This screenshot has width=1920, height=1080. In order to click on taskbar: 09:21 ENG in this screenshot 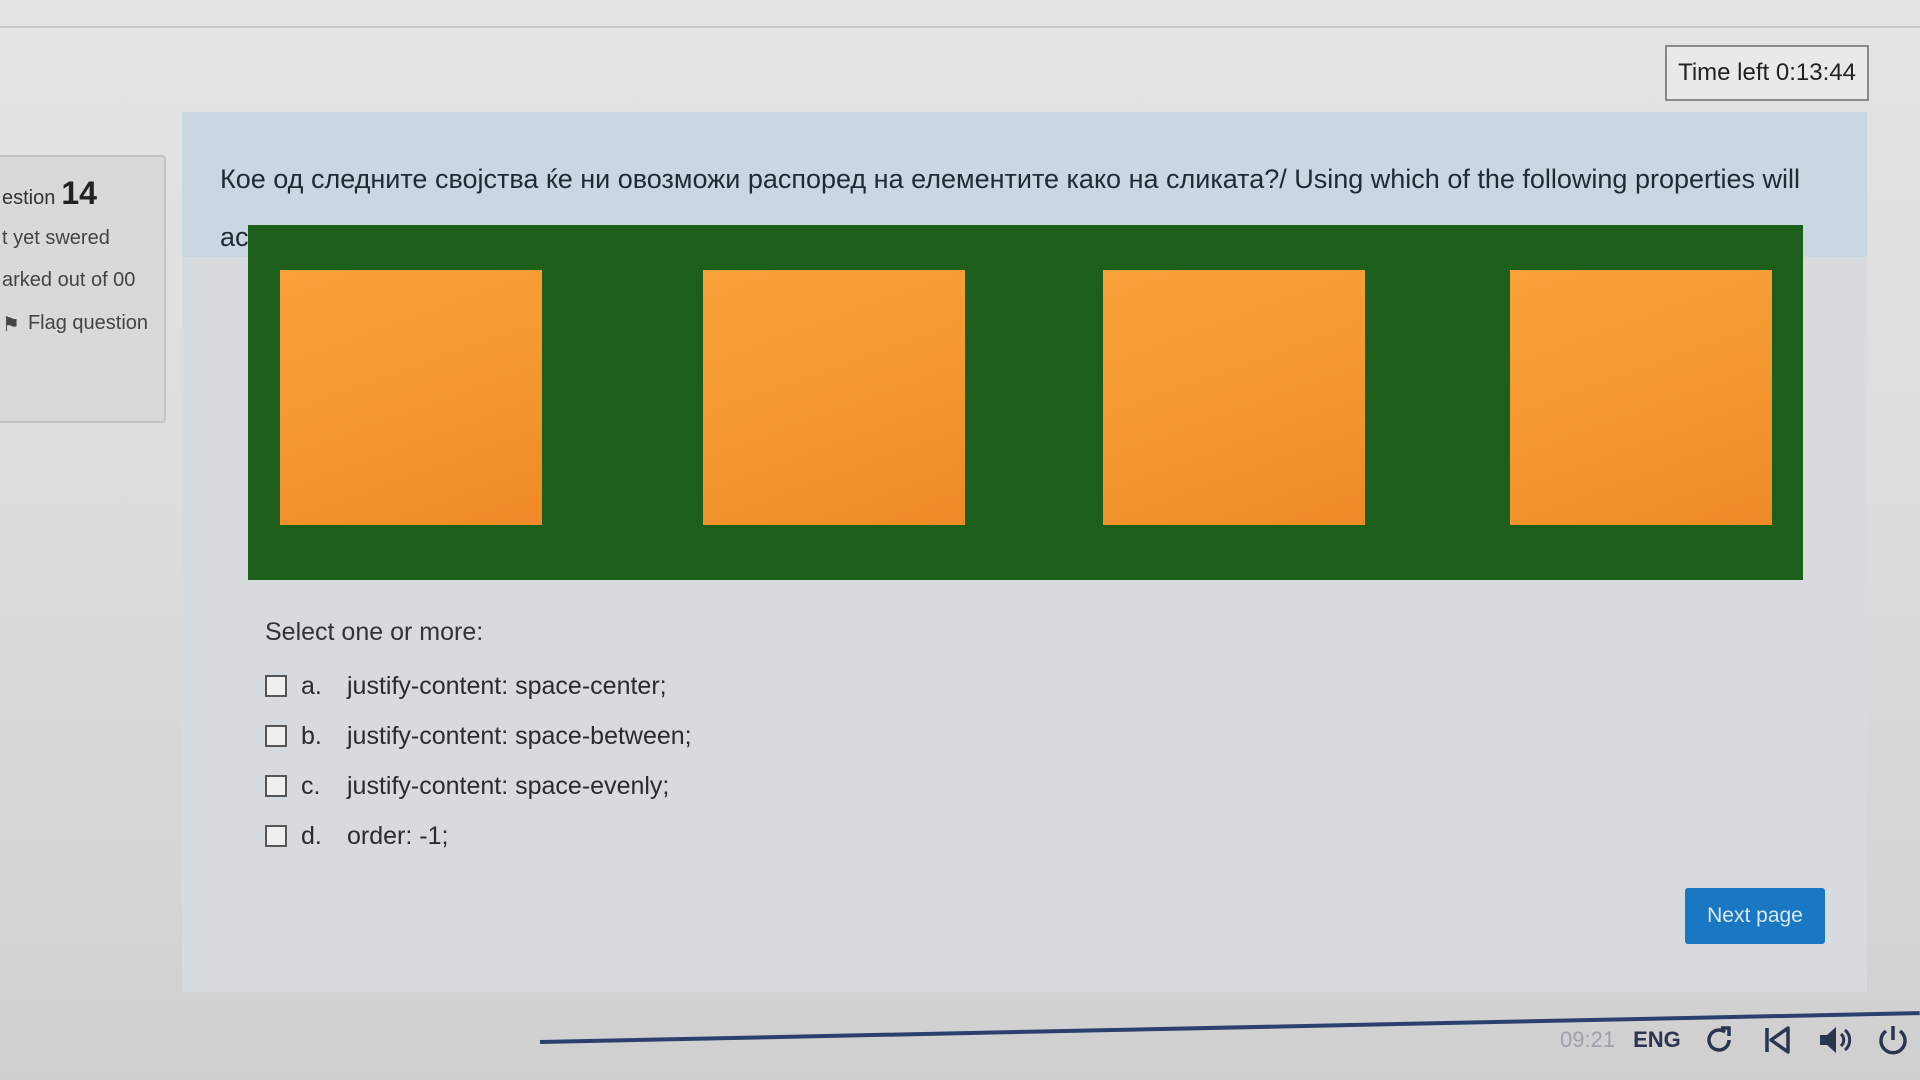, I will do `click(1736, 1040)`.